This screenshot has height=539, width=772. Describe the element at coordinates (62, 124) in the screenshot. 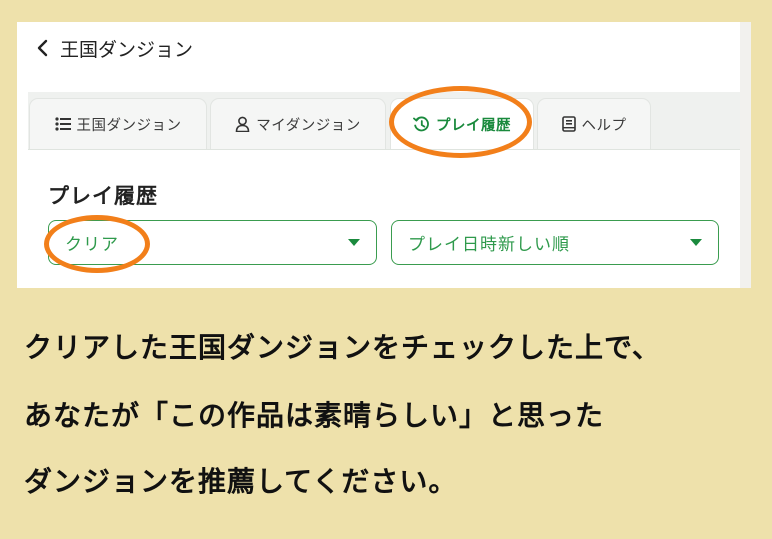

I see `list-icon` at that location.